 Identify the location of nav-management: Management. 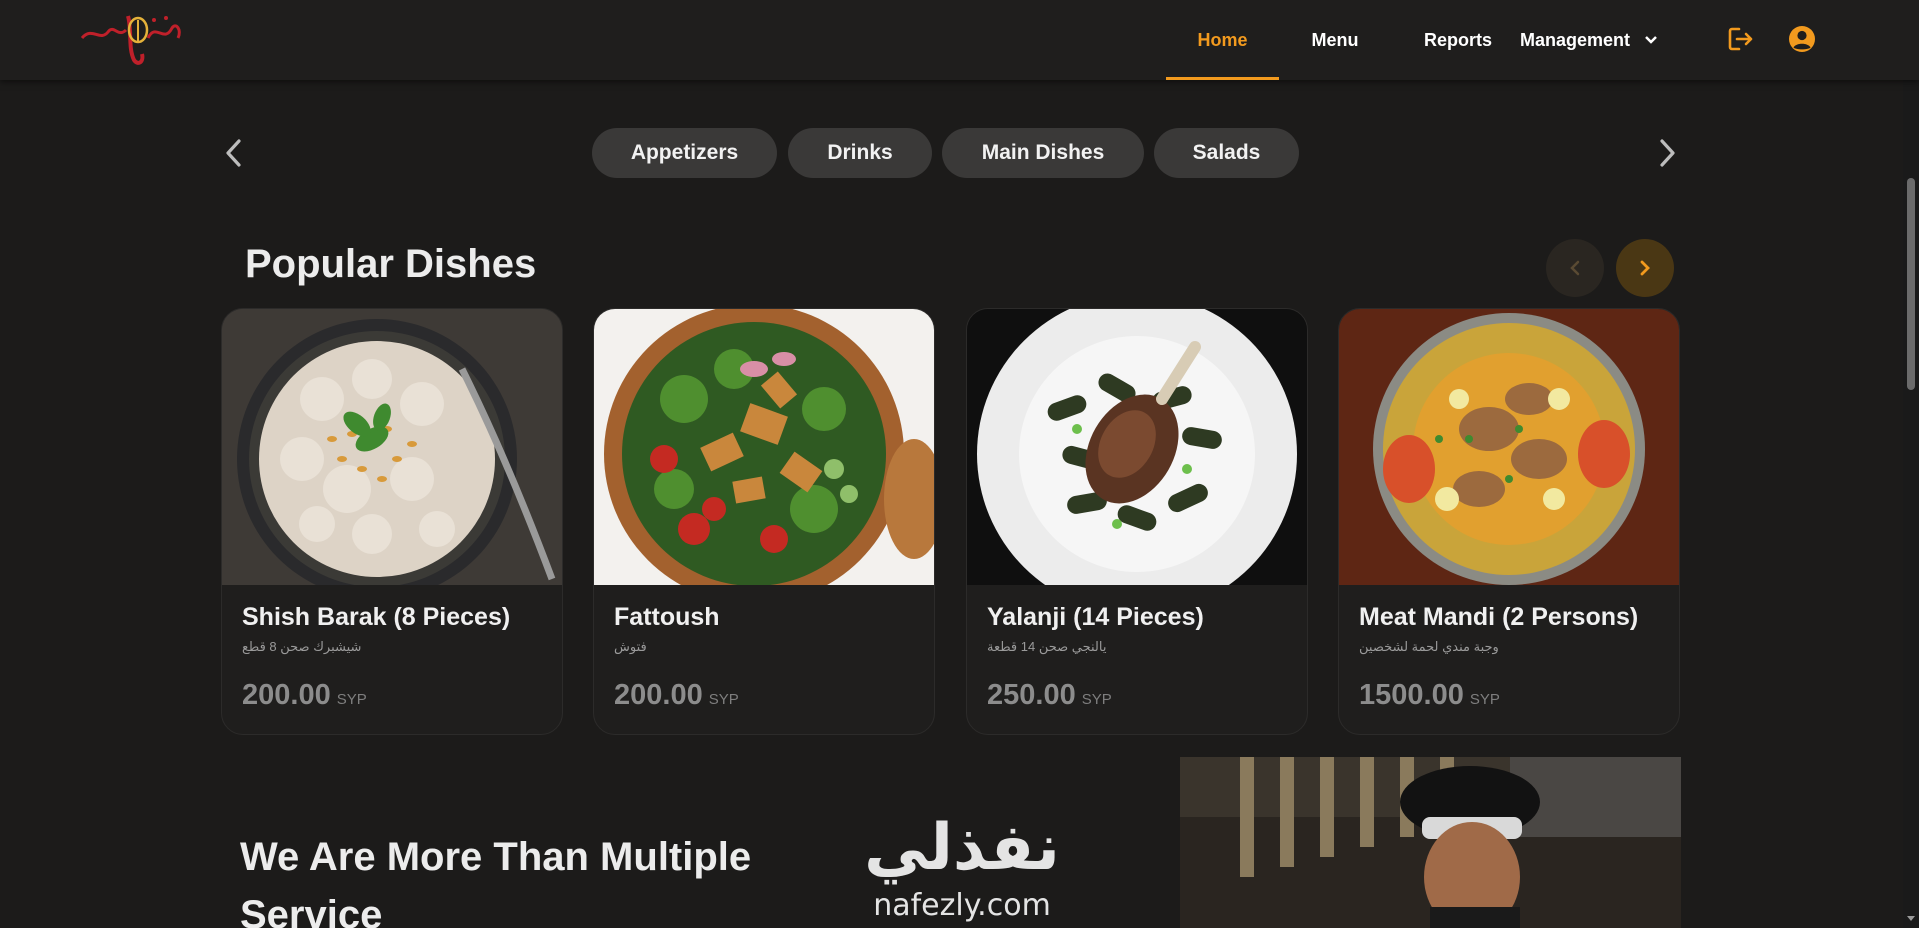
(1600, 40).